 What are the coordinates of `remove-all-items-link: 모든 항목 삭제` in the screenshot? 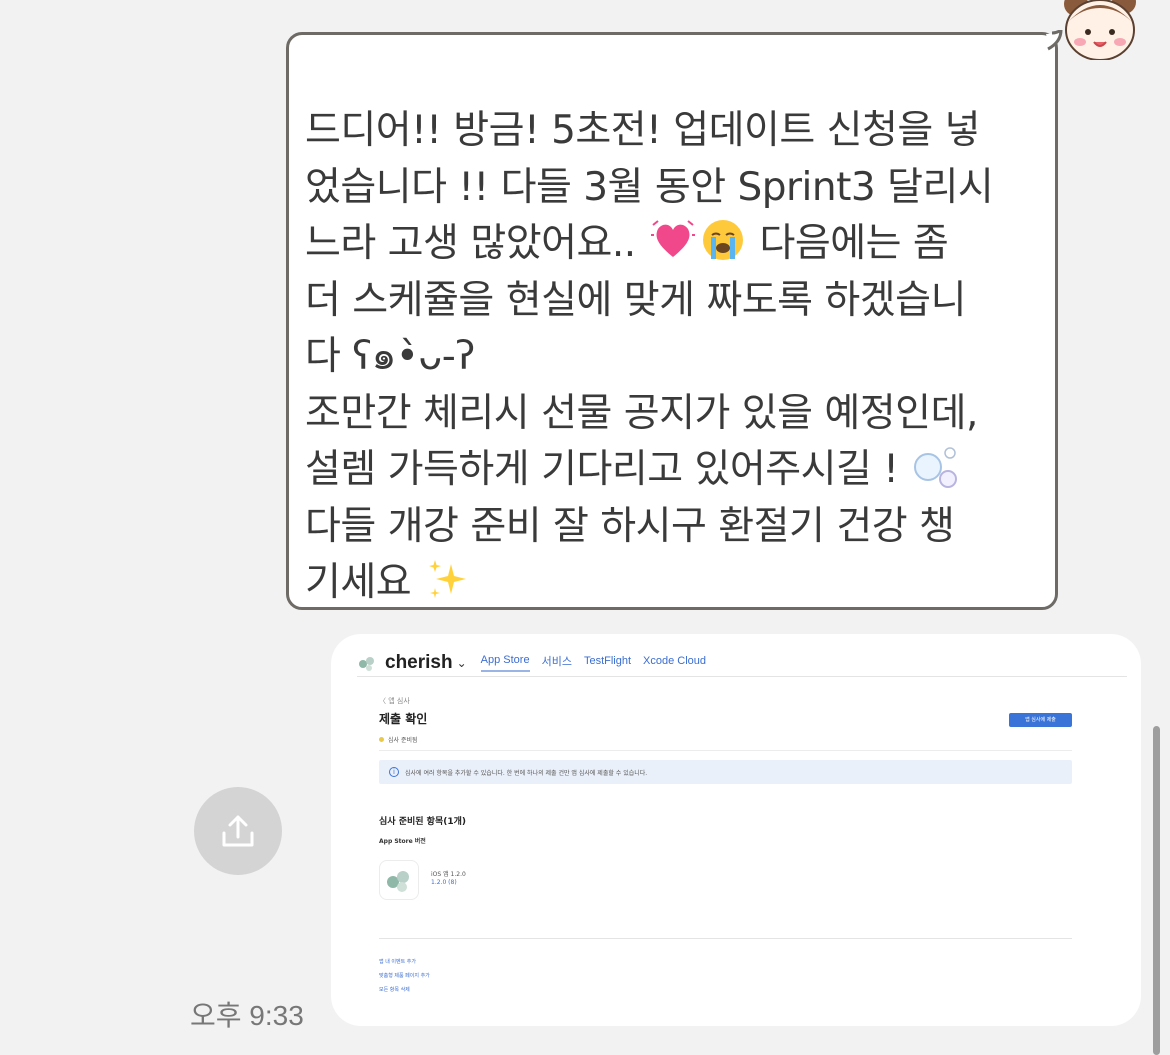 It's located at (394, 990).